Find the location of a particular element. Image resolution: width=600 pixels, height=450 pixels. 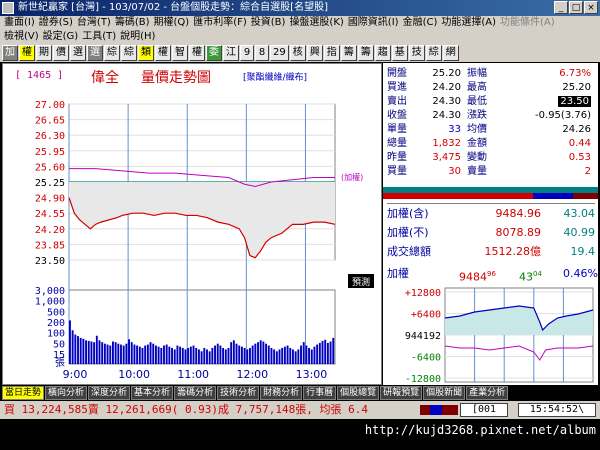

tab-7: 行事曆 is located at coordinates (320, 393).